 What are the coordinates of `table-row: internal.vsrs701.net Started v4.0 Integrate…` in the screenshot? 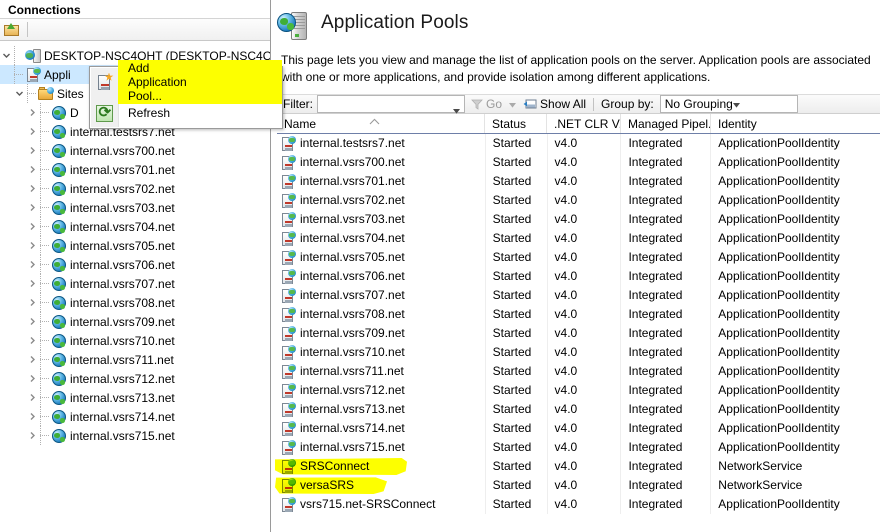 It's located at (578, 181).